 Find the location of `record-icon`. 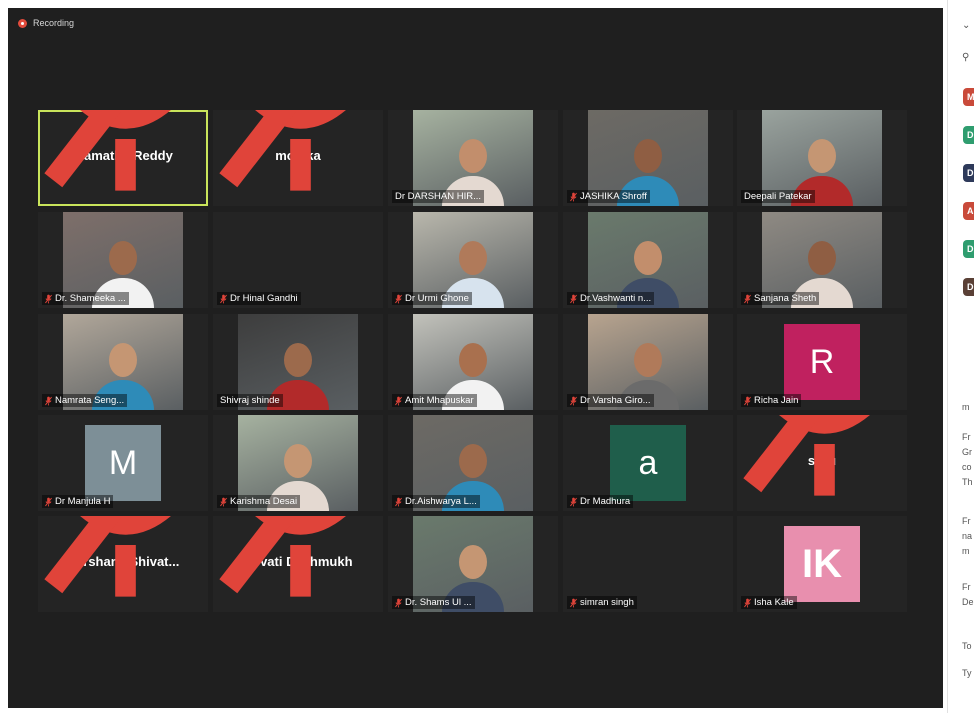

record-icon is located at coordinates (22, 23).